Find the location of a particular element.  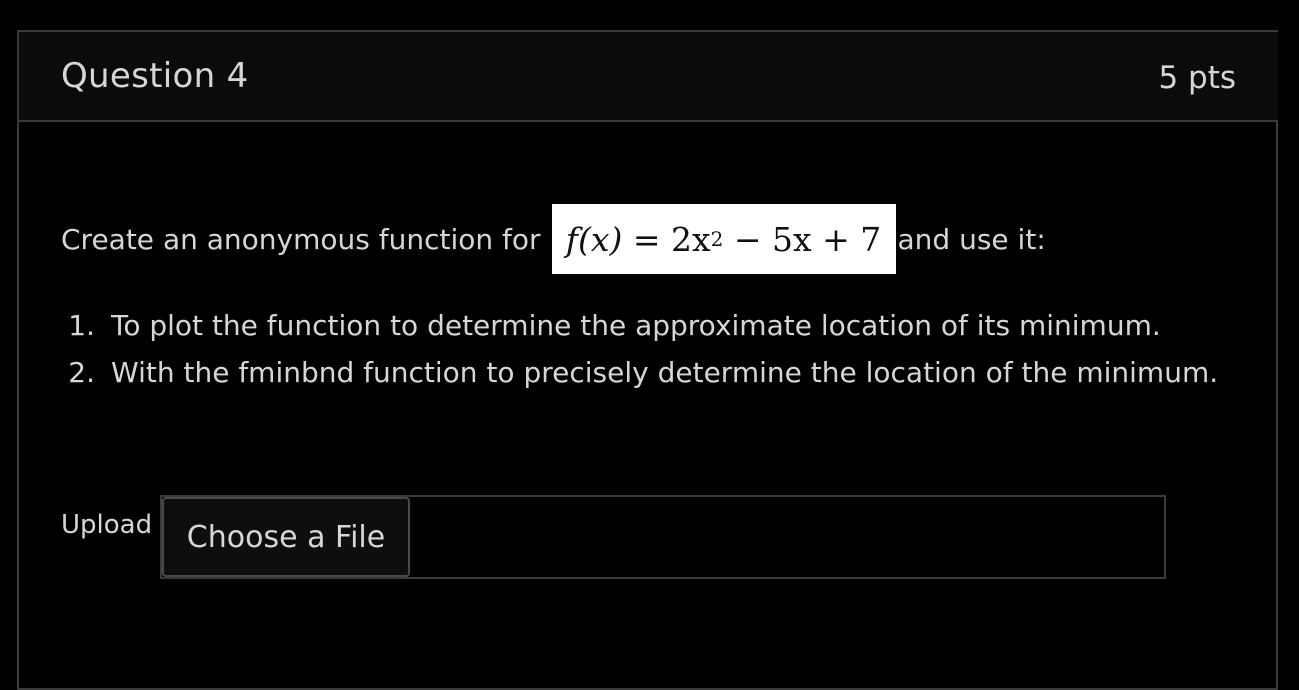

formula-coefficient: 2x is located at coordinates (691, 239).